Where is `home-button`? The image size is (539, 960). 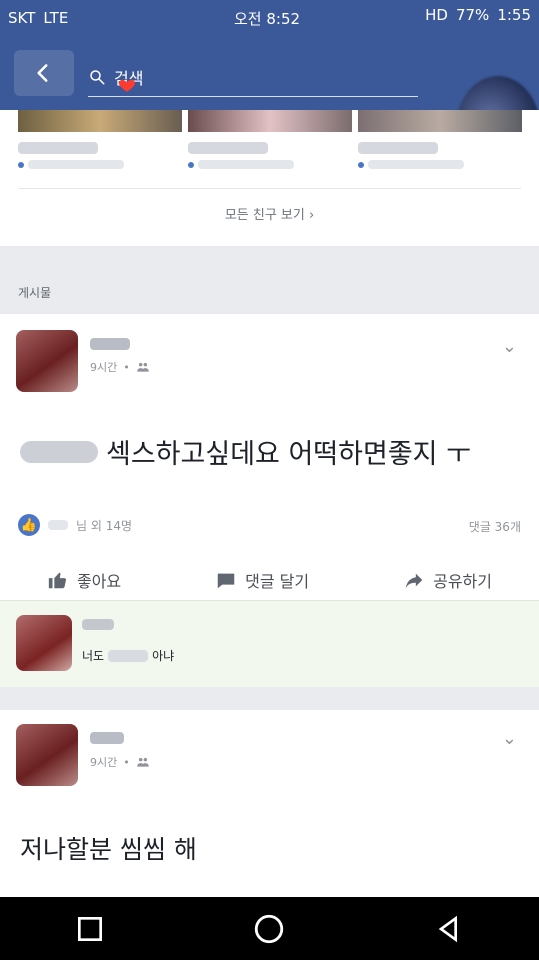 home-button is located at coordinates (269, 929).